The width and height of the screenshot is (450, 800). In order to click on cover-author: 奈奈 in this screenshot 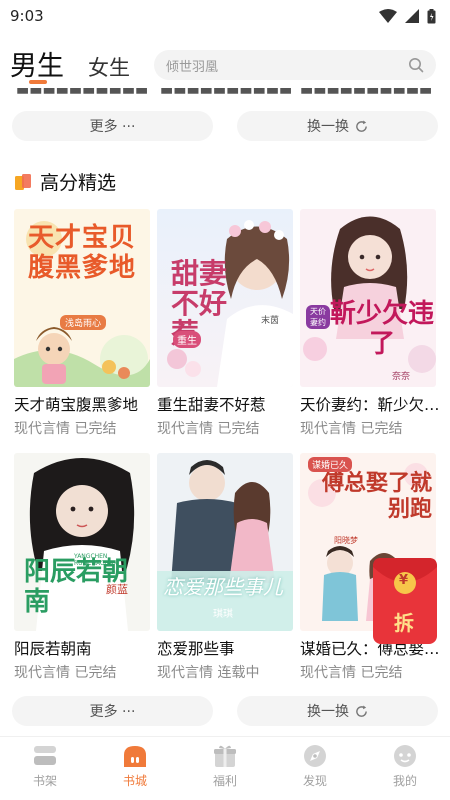, I will do `click(401, 377)`.